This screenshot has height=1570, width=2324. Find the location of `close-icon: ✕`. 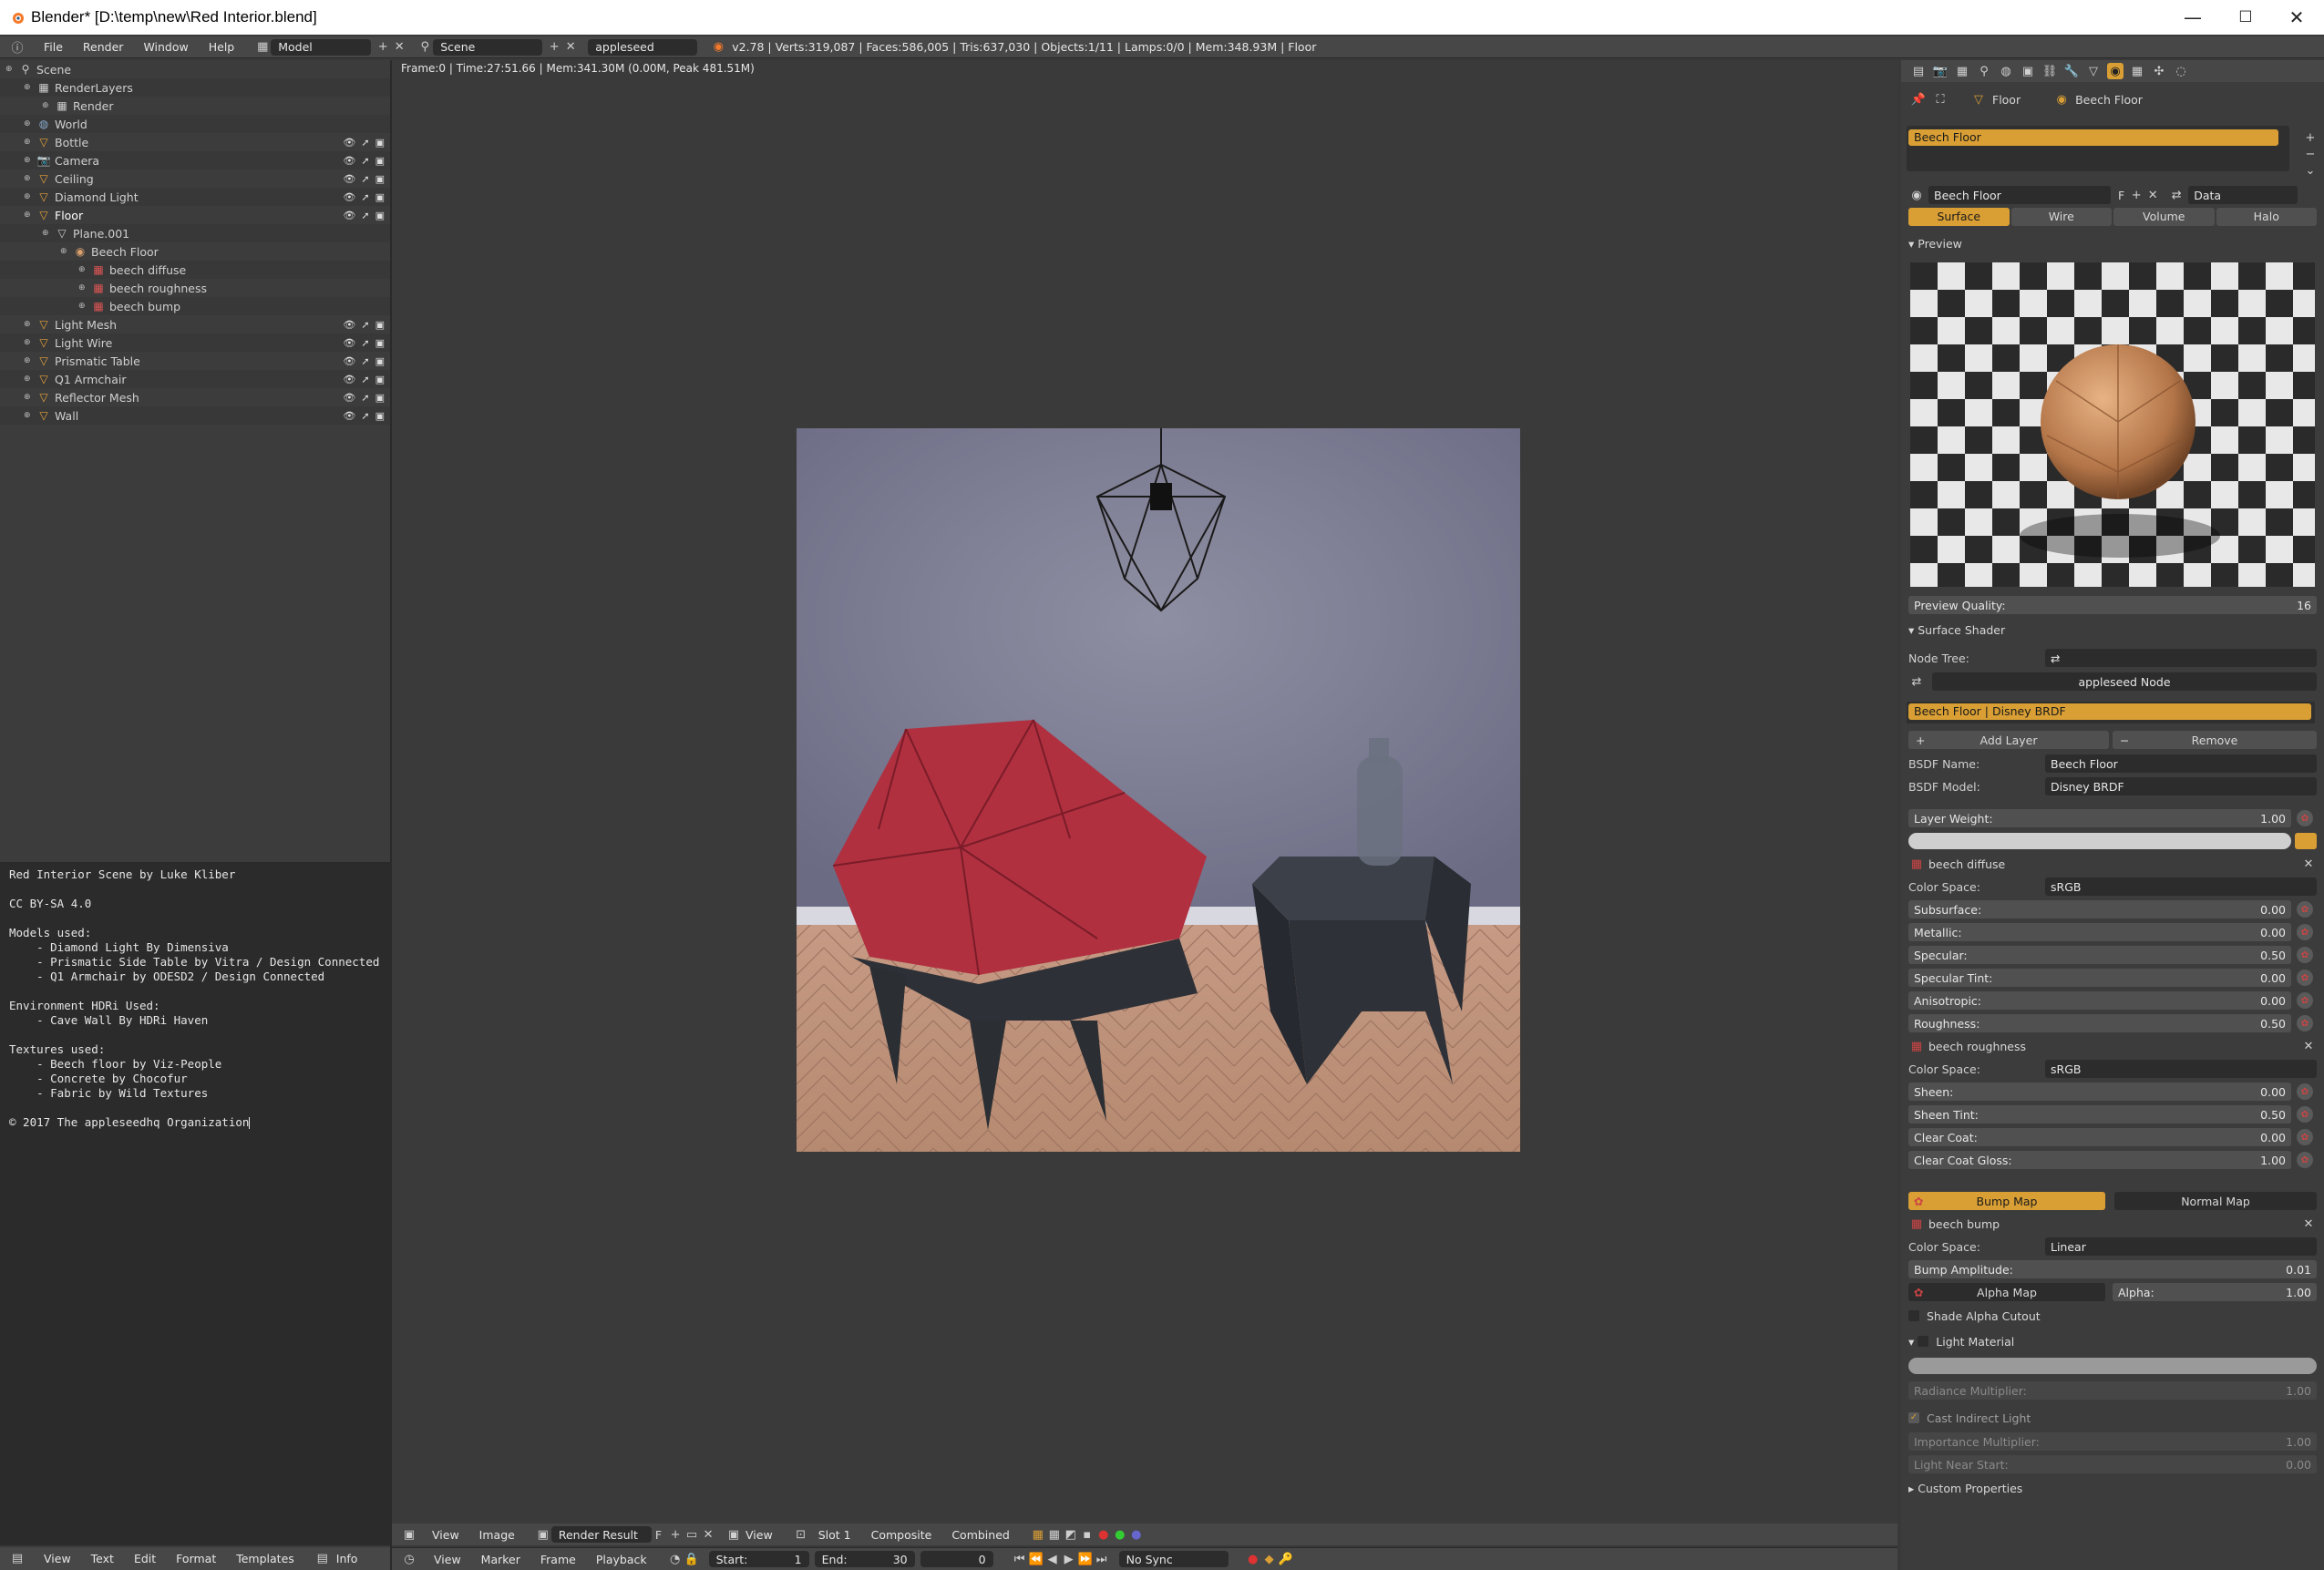

close-icon: ✕ is located at coordinates (2308, 864).